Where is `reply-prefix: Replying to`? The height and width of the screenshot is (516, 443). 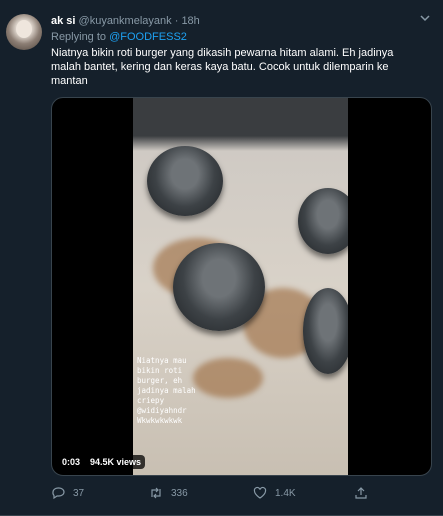
reply-prefix: Replying to is located at coordinates (79, 37).